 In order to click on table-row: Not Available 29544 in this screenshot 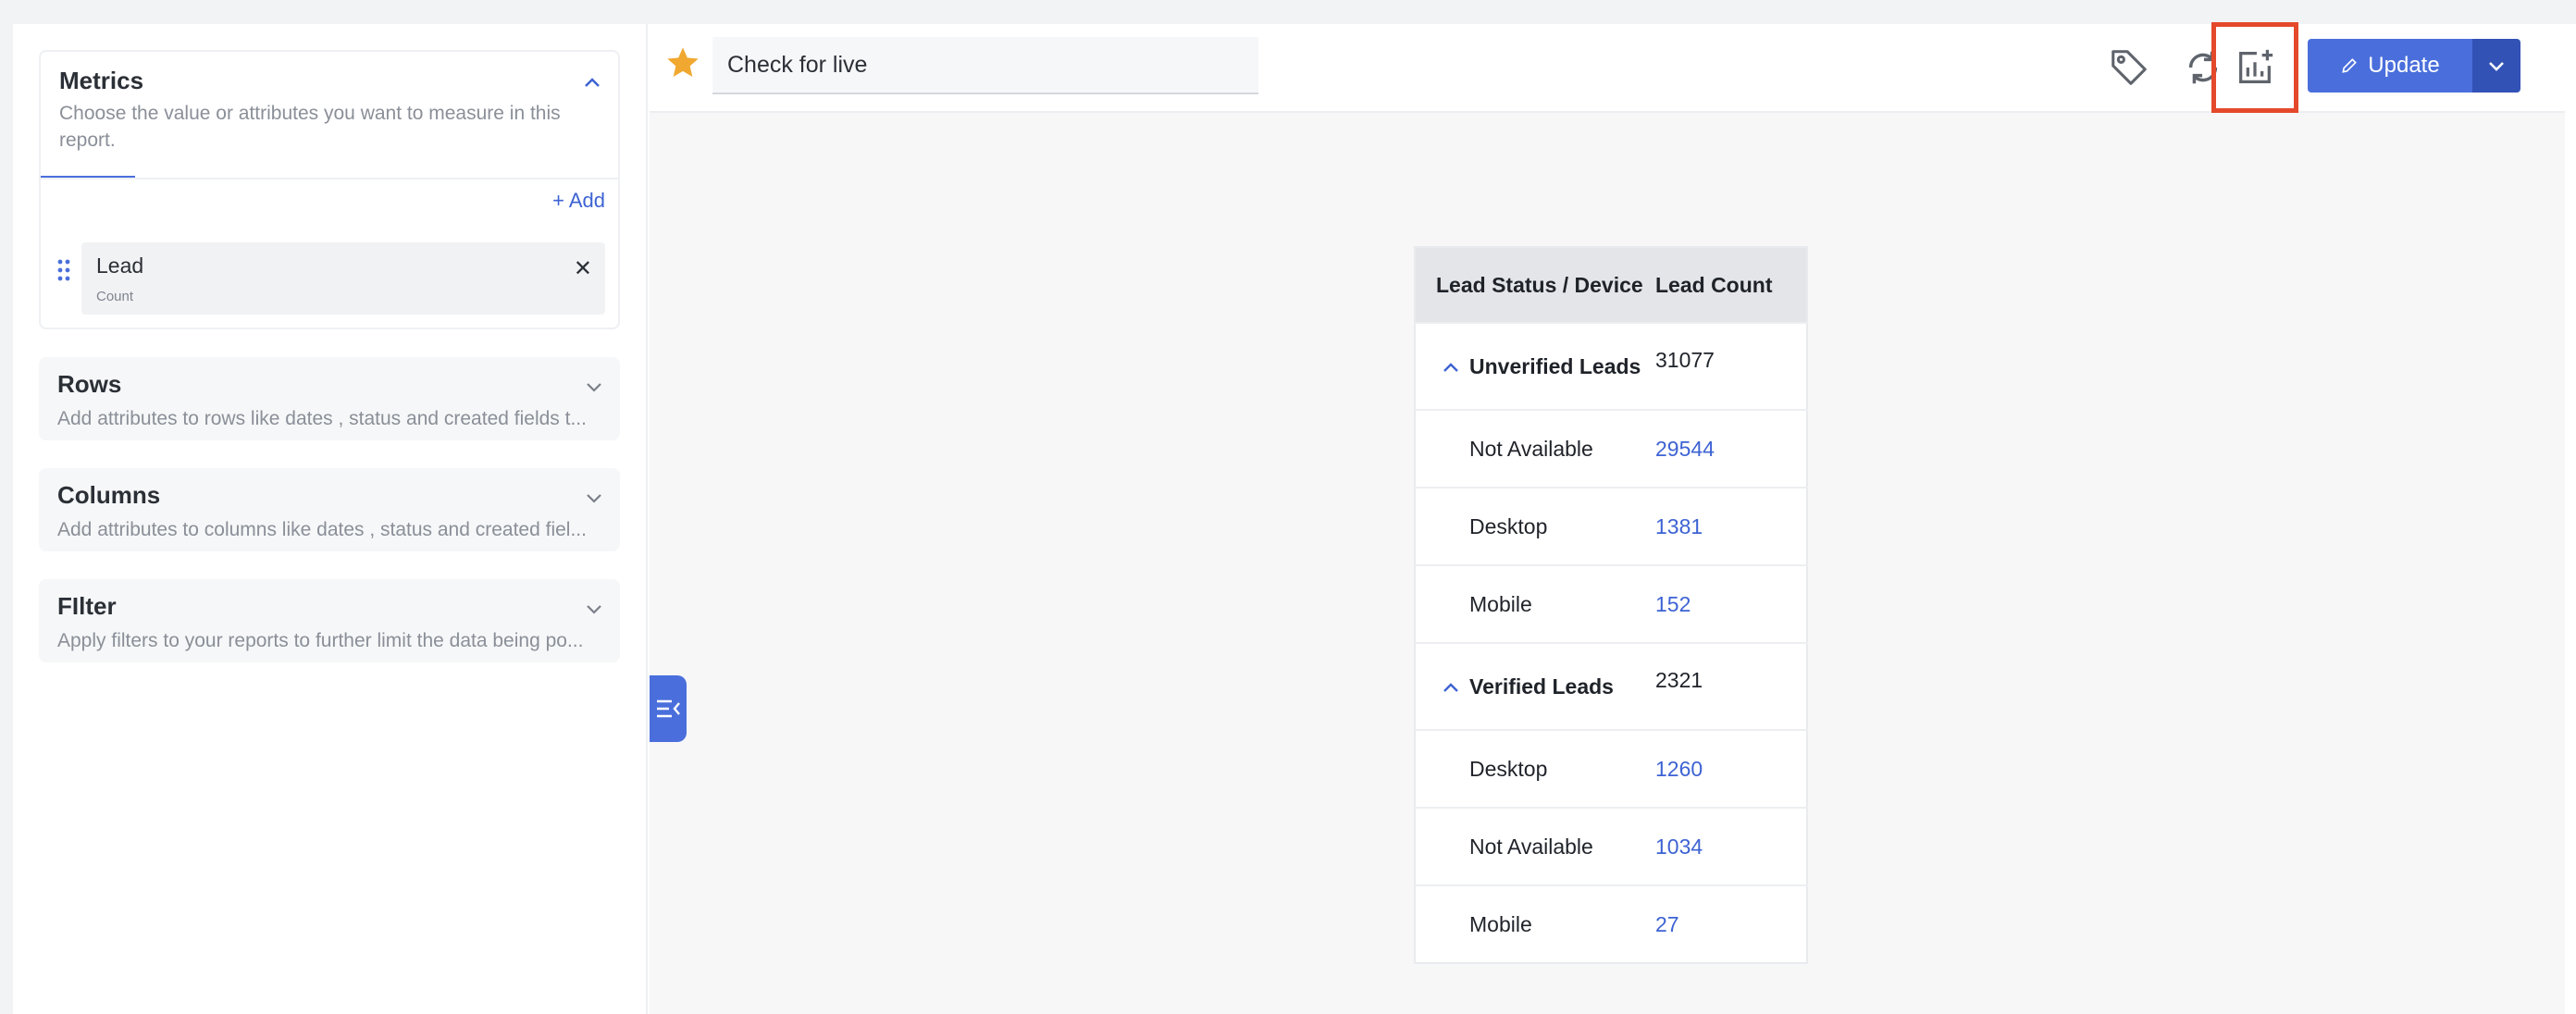, I will do `click(1611, 448)`.